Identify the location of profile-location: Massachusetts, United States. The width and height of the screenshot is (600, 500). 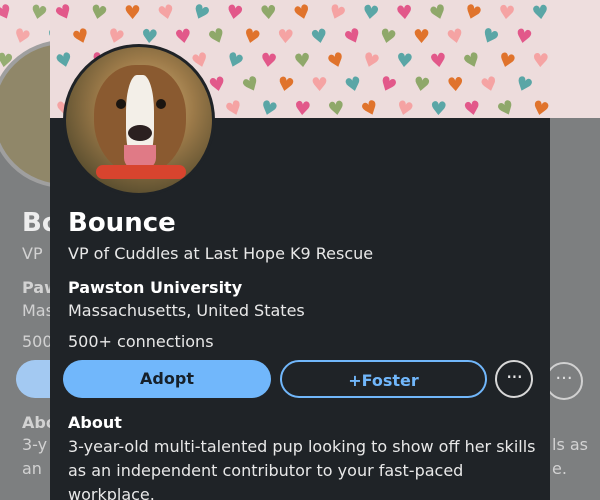
(186, 310).